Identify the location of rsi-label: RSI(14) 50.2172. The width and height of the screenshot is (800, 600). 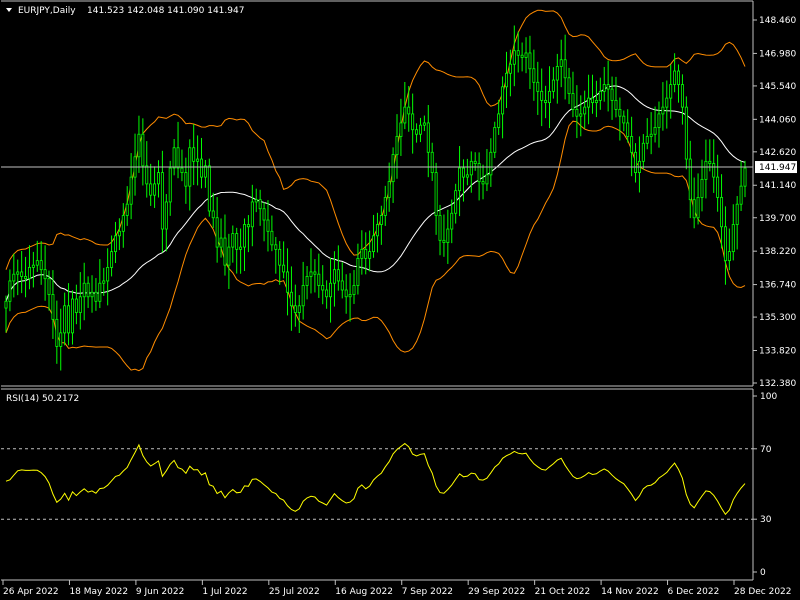
(42, 399).